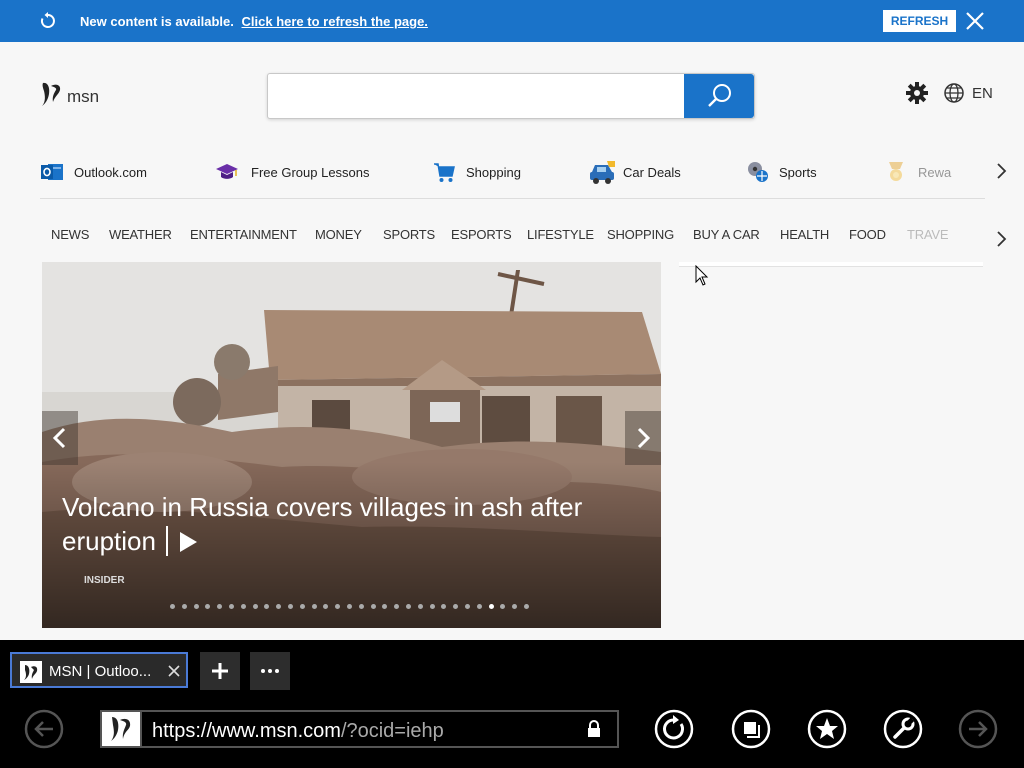  Describe the element at coordinates (44, 729) in the screenshot. I see `back-button-icon` at that location.